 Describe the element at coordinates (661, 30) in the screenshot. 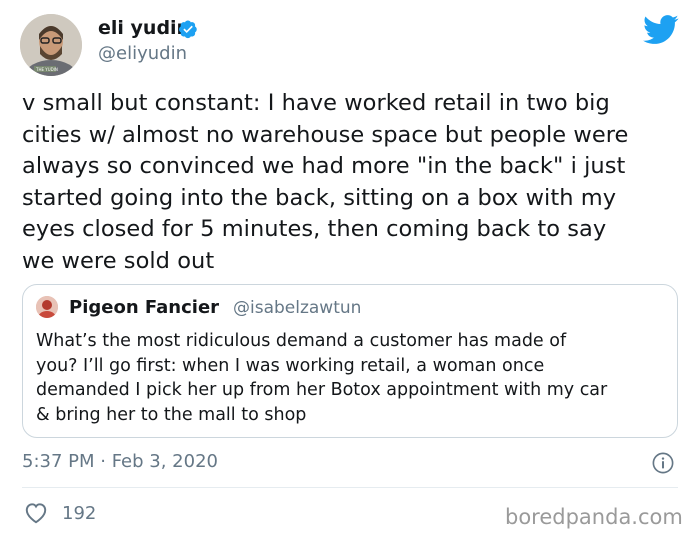

I see `twitter-bird-icon` at that location.